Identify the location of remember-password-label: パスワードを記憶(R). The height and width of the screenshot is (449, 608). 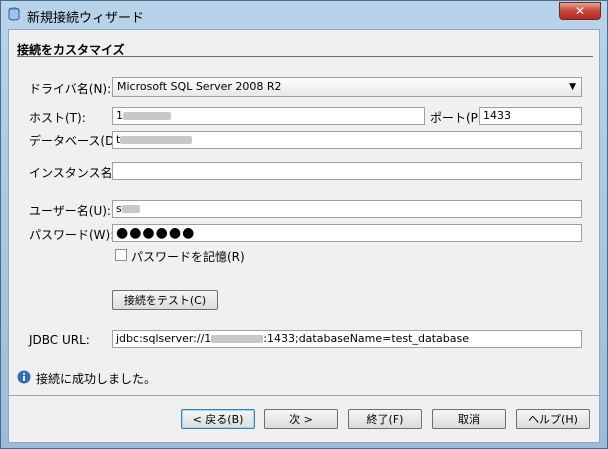
(188, 256).